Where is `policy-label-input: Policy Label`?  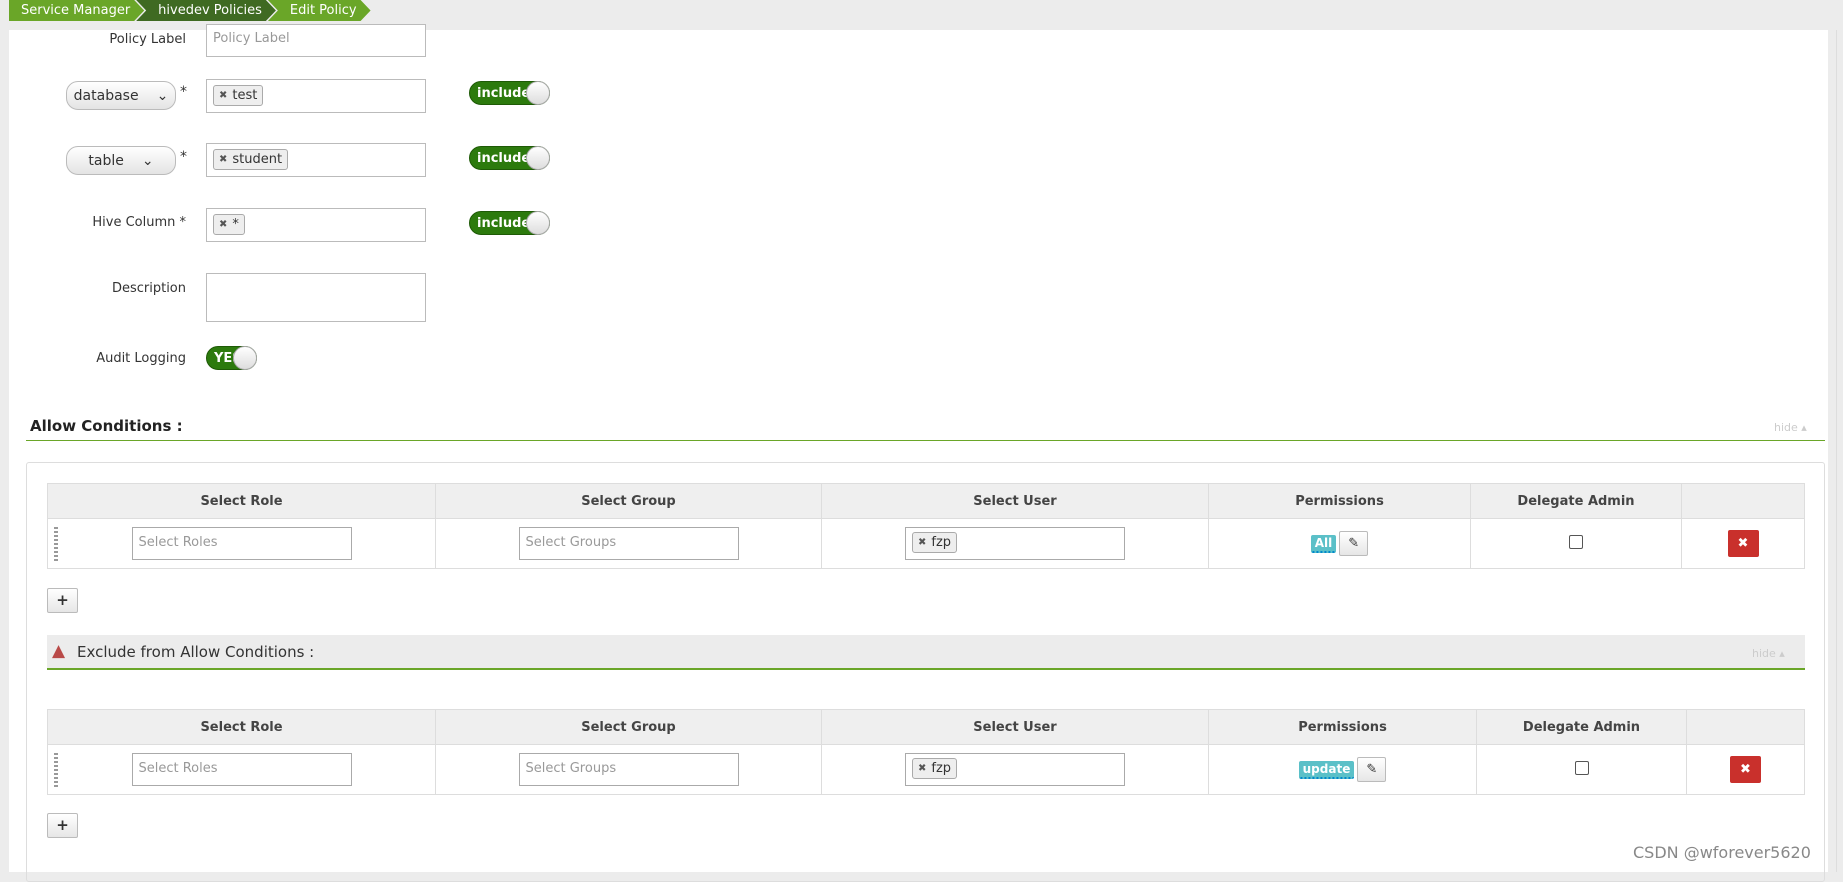
policy-label-input: Policy Label is located at coordinates (316, 40).